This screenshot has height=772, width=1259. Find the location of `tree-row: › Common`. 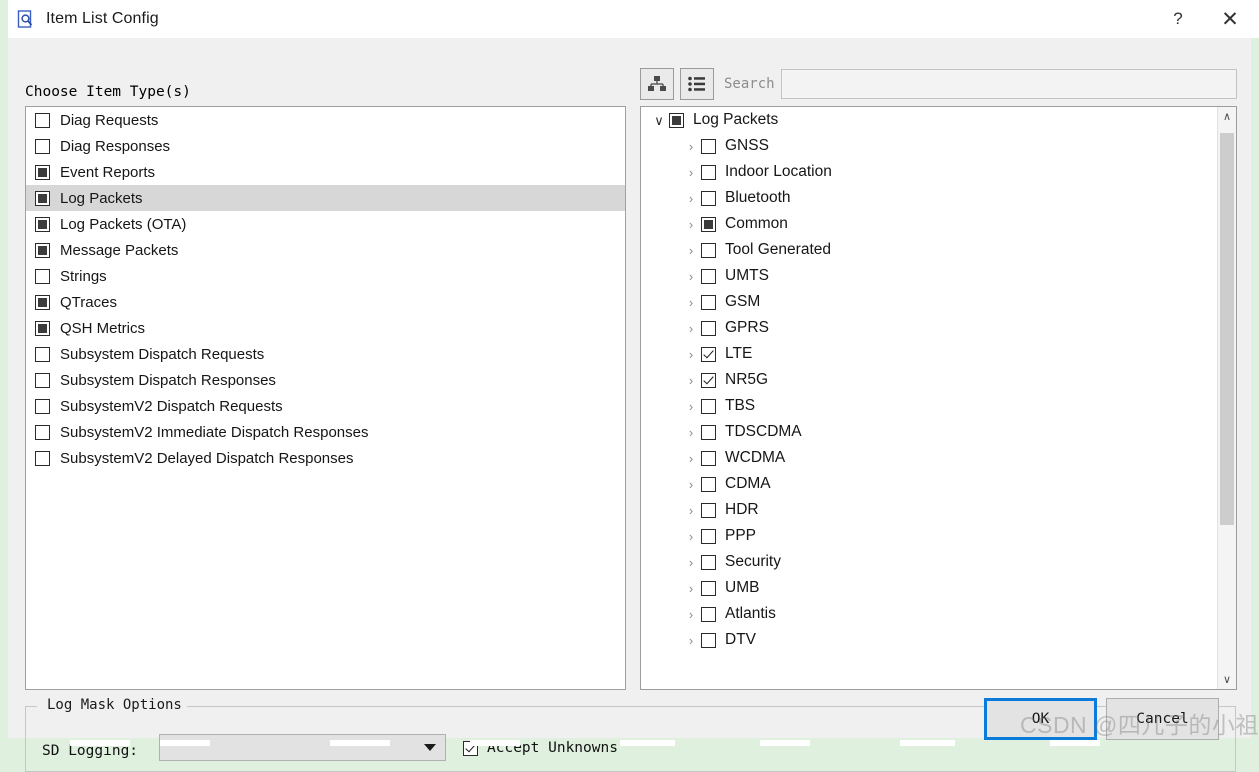

tree-row: › Common is located at coordinates (929, 224).